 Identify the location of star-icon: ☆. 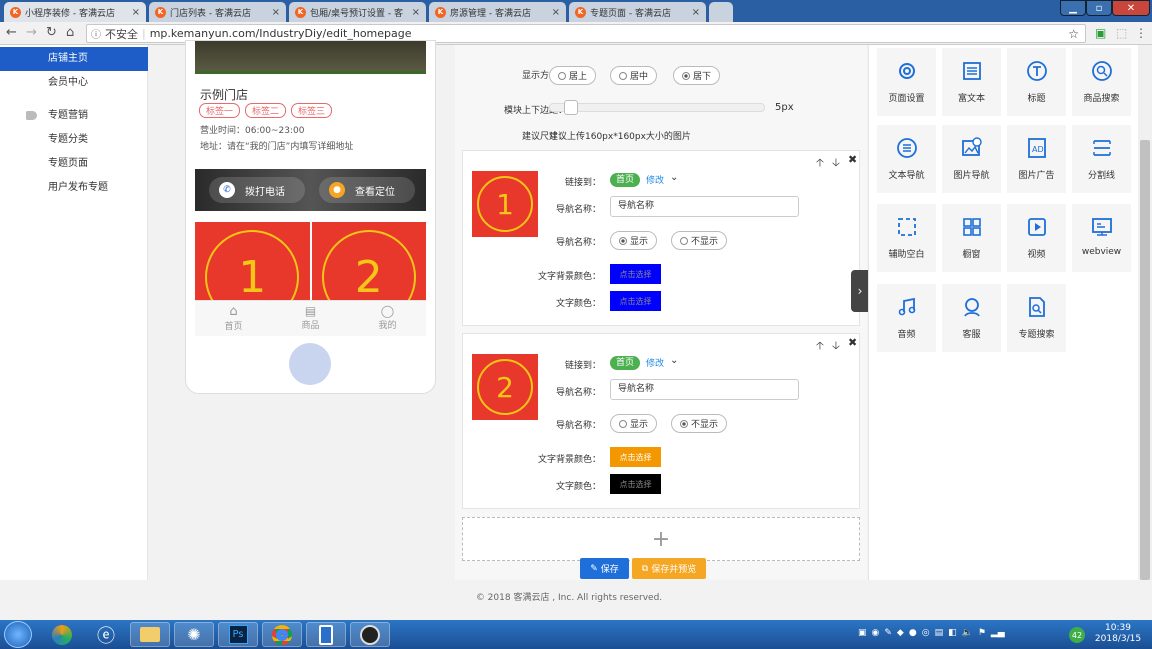
(1073, 34).